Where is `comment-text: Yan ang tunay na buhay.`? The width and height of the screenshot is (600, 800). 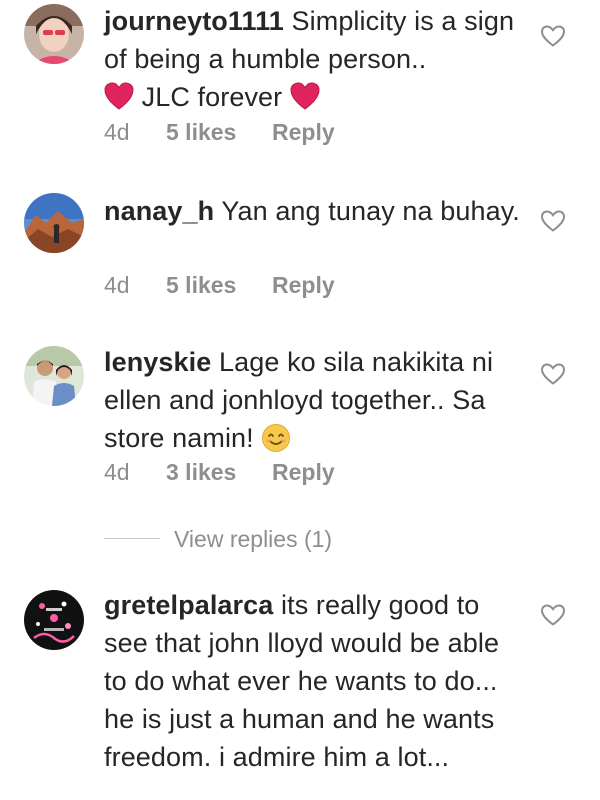
comment-text: Yan ang tunay na buhay. is located at coordinates (370, 211).